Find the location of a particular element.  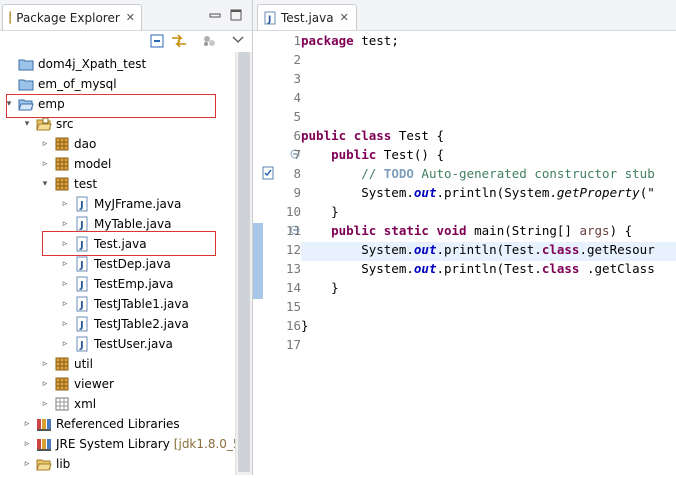

tree-item: em_of_mysql is located at coordinates (60, 84).